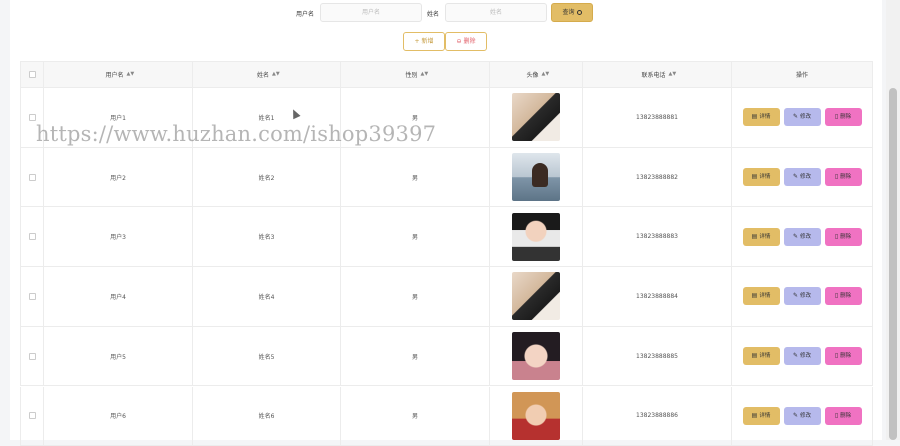 This screenshot has height=446, width=900. I want to click on search-icon, so click(579, 12).